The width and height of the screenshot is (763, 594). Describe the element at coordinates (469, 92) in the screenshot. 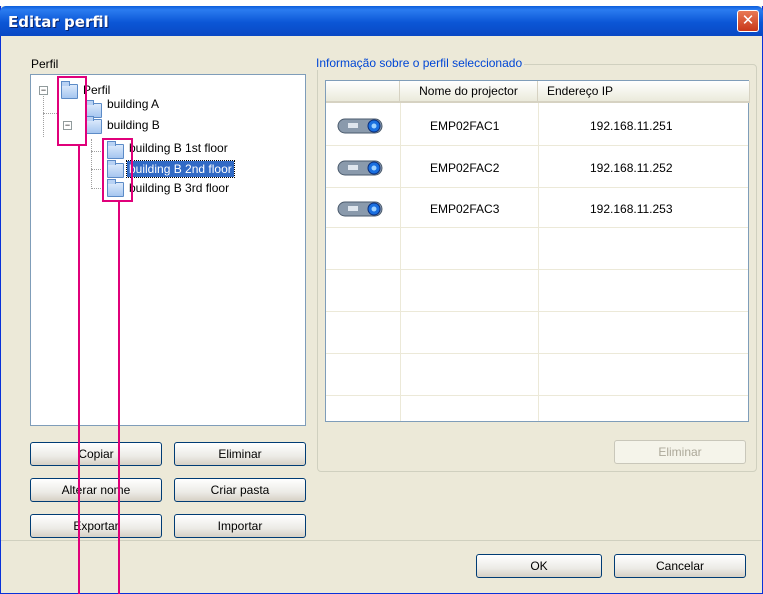

I see `column-header-name: Nome do projector` at that location.